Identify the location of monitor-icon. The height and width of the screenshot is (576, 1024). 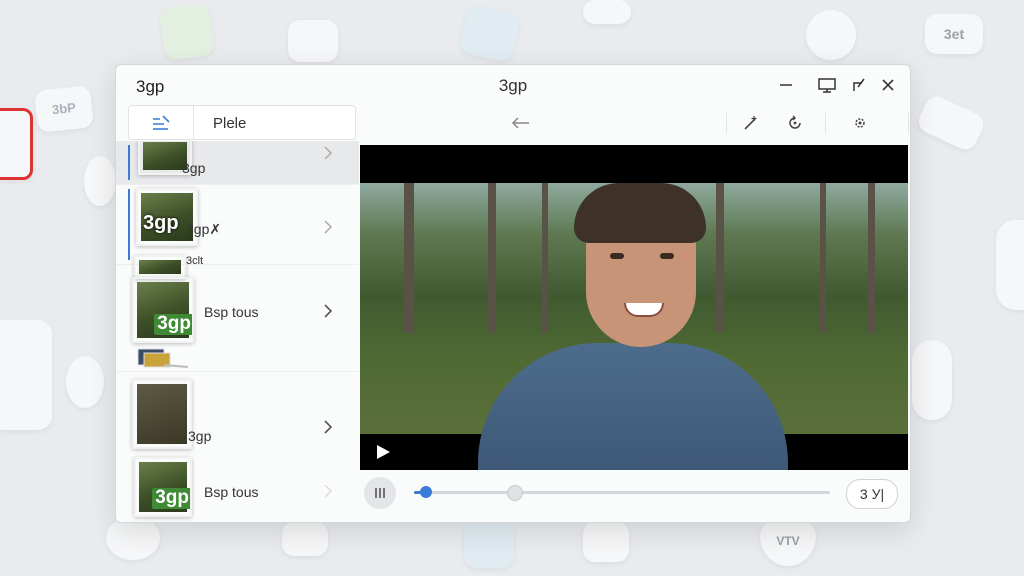
(827, 85).